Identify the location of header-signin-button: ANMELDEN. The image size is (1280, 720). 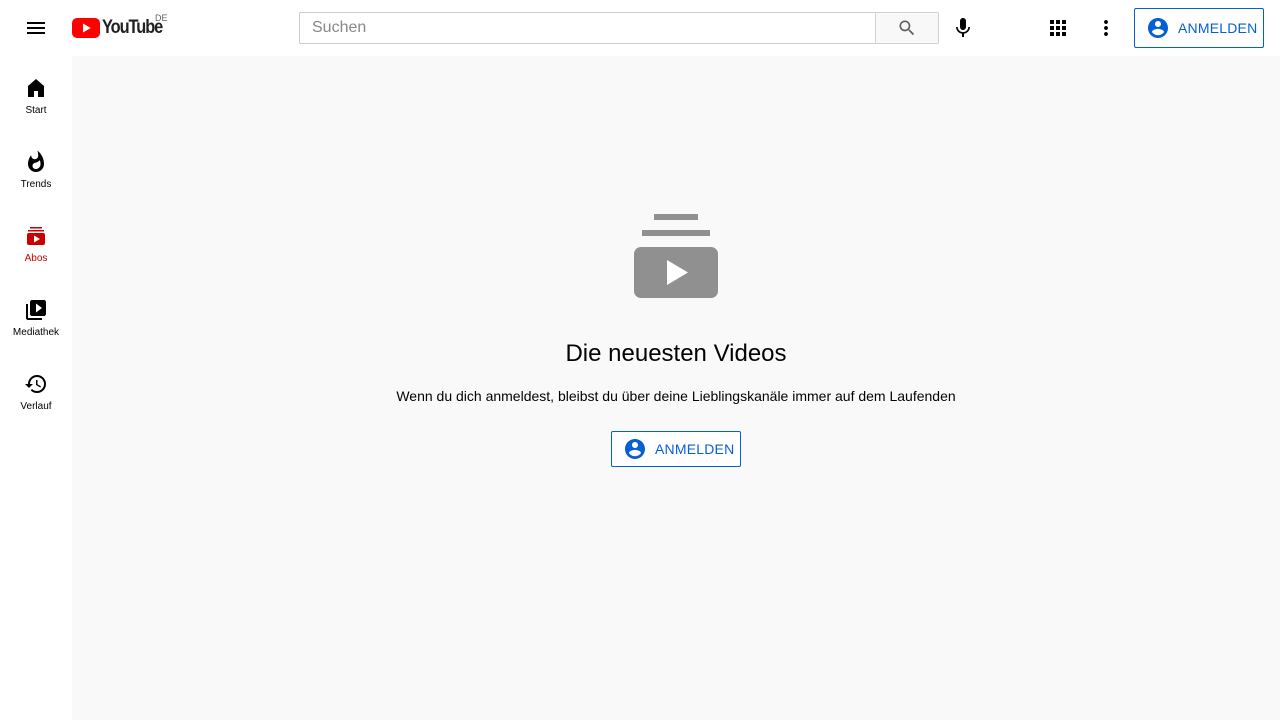
(1199, 28).